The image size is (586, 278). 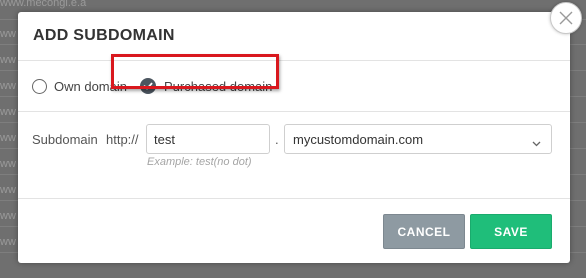 I want to click on chevron-down-icon, so click(x=536, y=142).